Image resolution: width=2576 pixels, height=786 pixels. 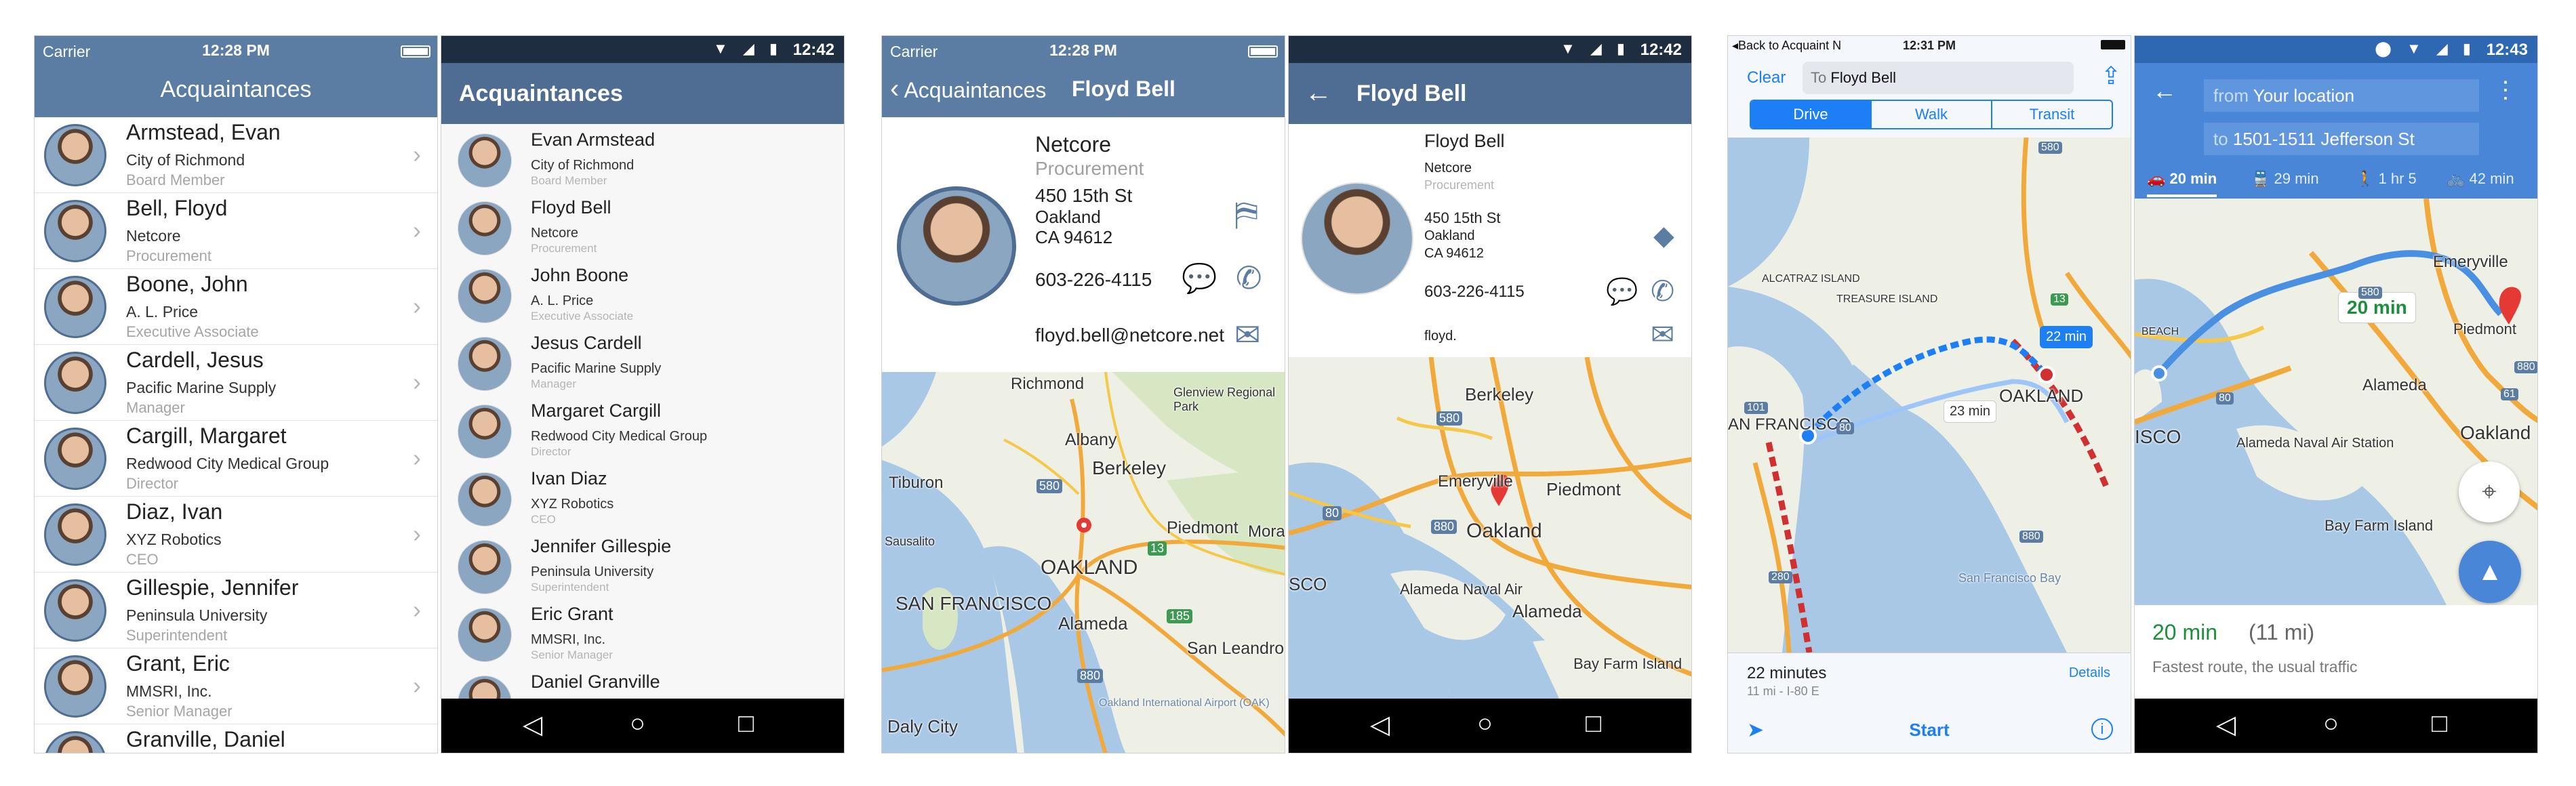 What do you see at coordinates (1246, 215) in the screenshot?
I see `directions-signpost-icon: ⛿` at bounding box center [1246, 215].